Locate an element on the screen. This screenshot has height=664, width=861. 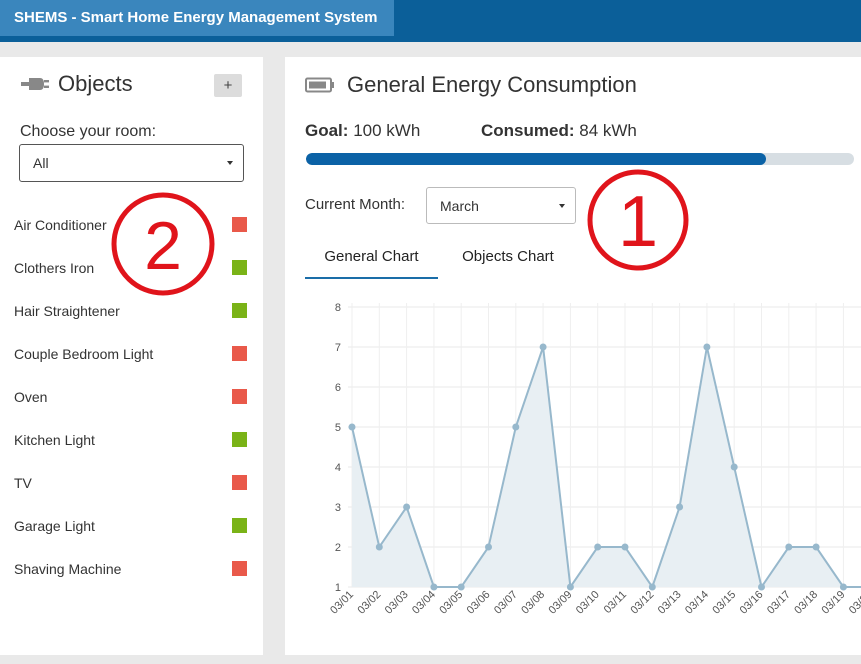
object-name: Clothers Iron is located at coordinates (54, 268).